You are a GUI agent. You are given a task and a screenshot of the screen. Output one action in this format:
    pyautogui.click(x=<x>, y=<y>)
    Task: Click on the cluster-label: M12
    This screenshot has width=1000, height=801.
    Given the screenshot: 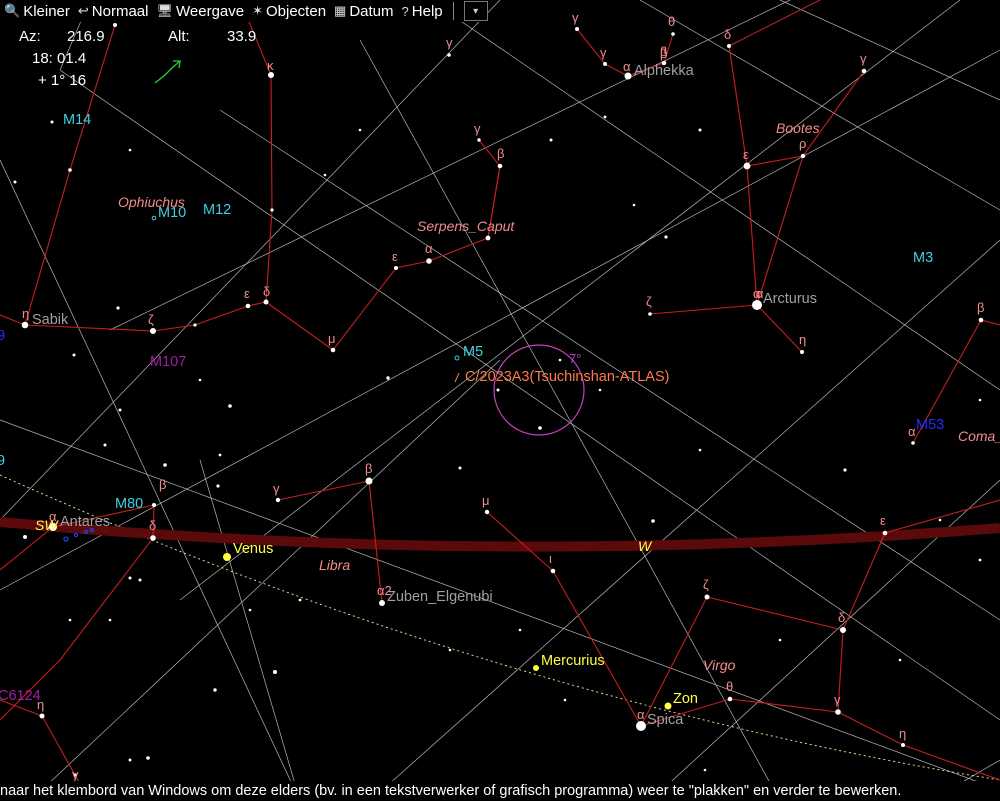 What is the action you would take?
    pyautogui.click(x=217, y=210)
    